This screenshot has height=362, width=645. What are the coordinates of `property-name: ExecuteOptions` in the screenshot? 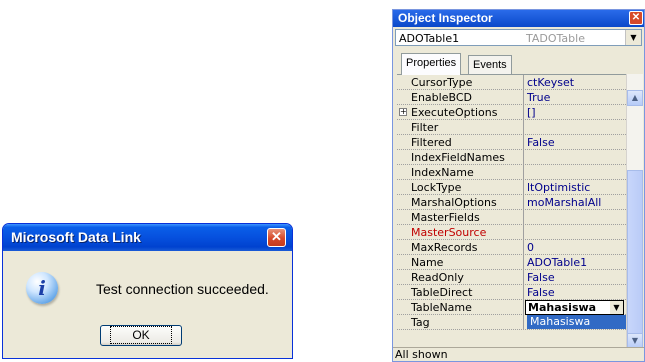 It's located at (454, 112).